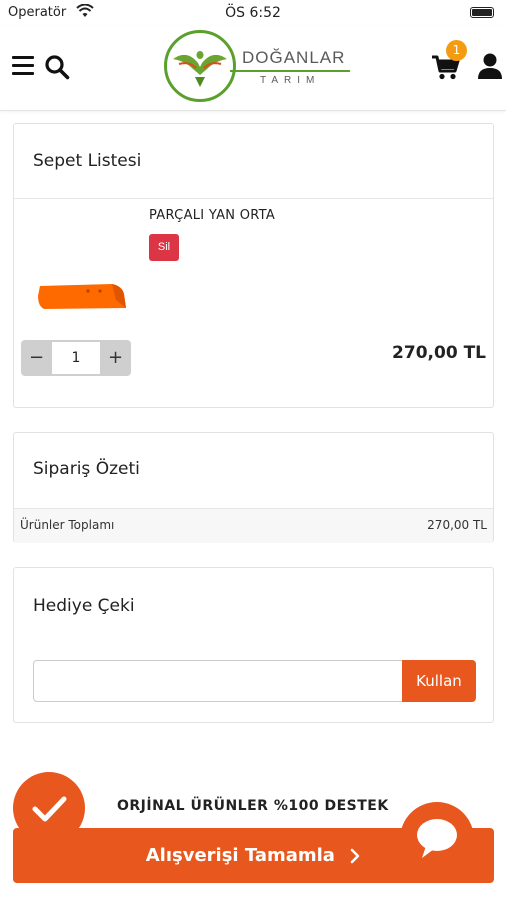  Describe the element at coordinates (81, 297) in the screenshot. I see `product-image` at that location.